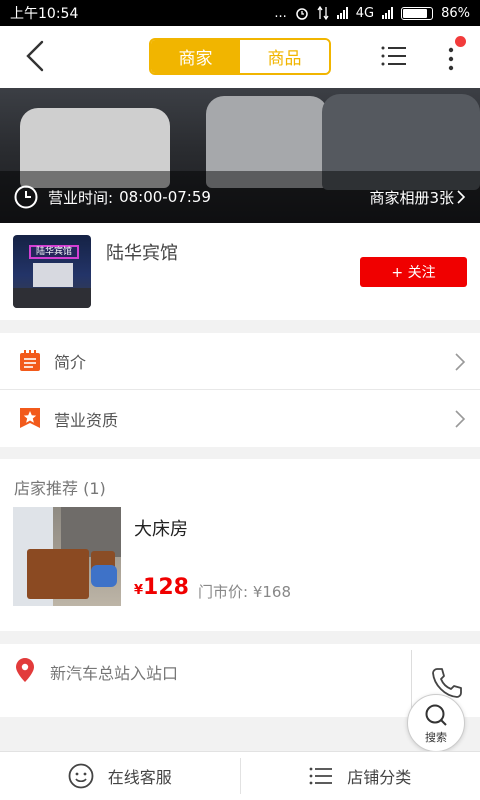 The width and height of the screenshot is (480, 800). I want to click on more-options-button, so click(455, 56).